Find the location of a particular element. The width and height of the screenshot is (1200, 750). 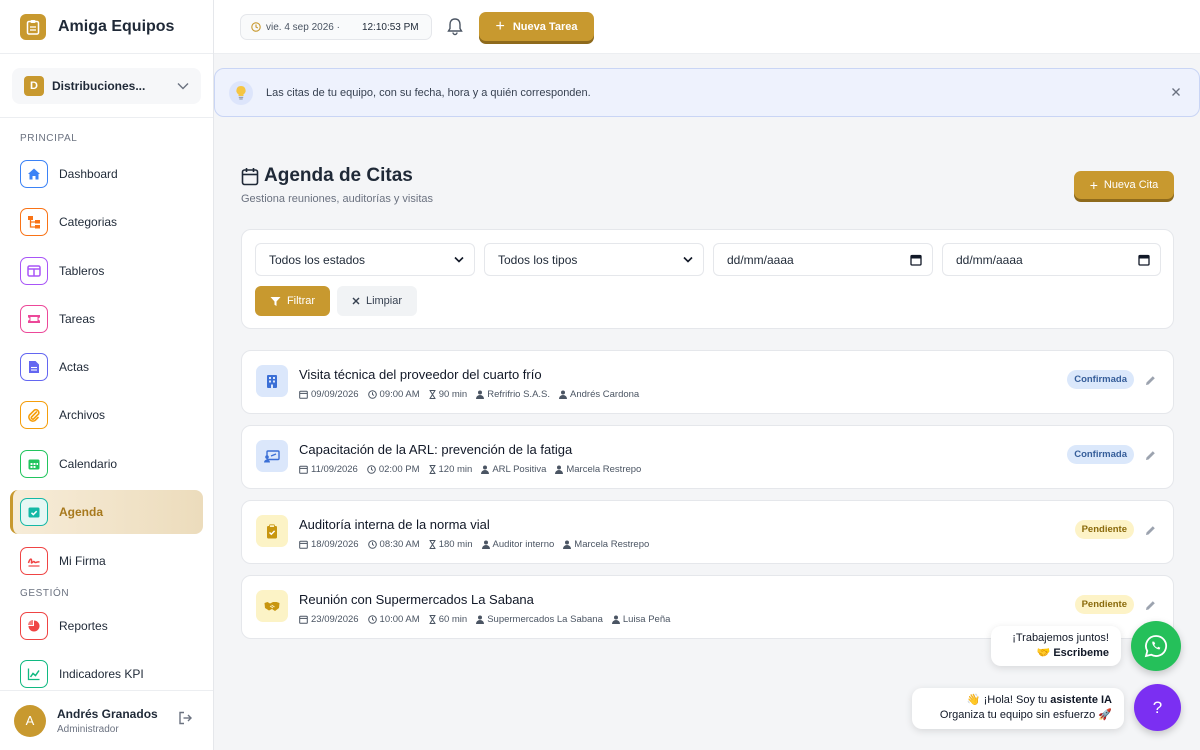

status-badge: Confirmada is located at coordinates (1100, 454).